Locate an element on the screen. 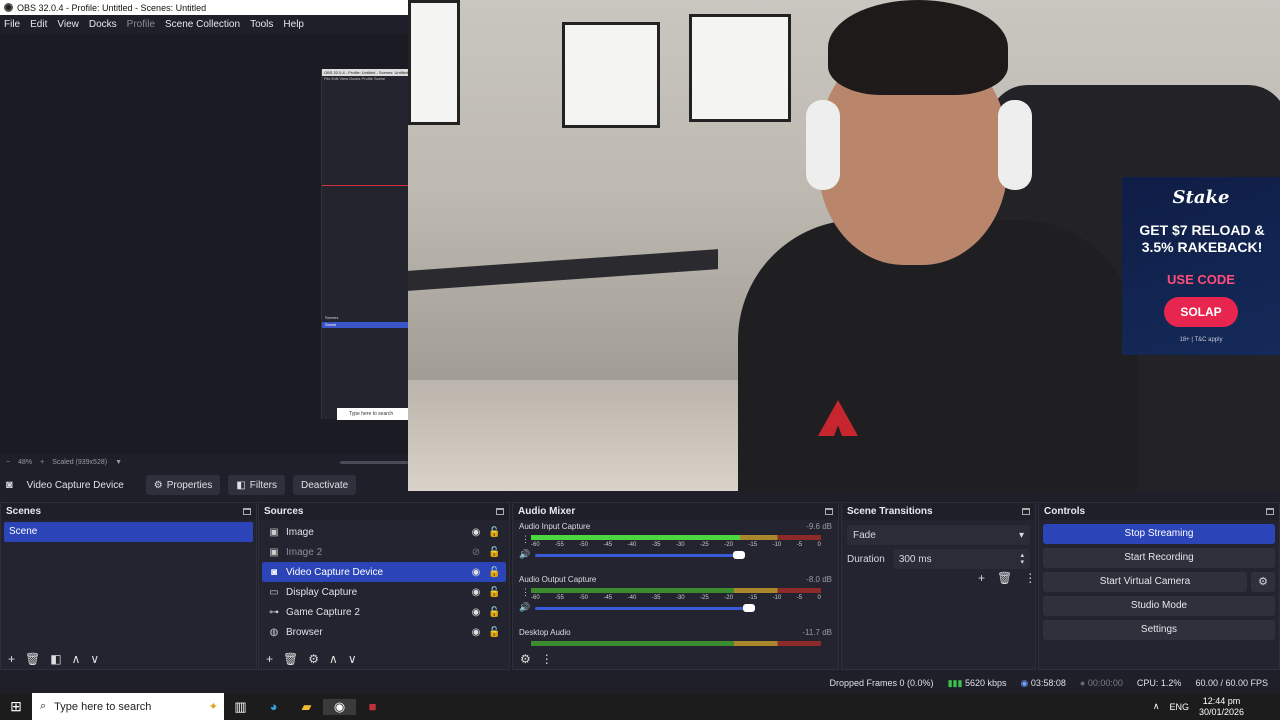 This screenshot has width=1280, height=720. obs-taskbar-icon: ◉ is located at coordinates (339, 706).